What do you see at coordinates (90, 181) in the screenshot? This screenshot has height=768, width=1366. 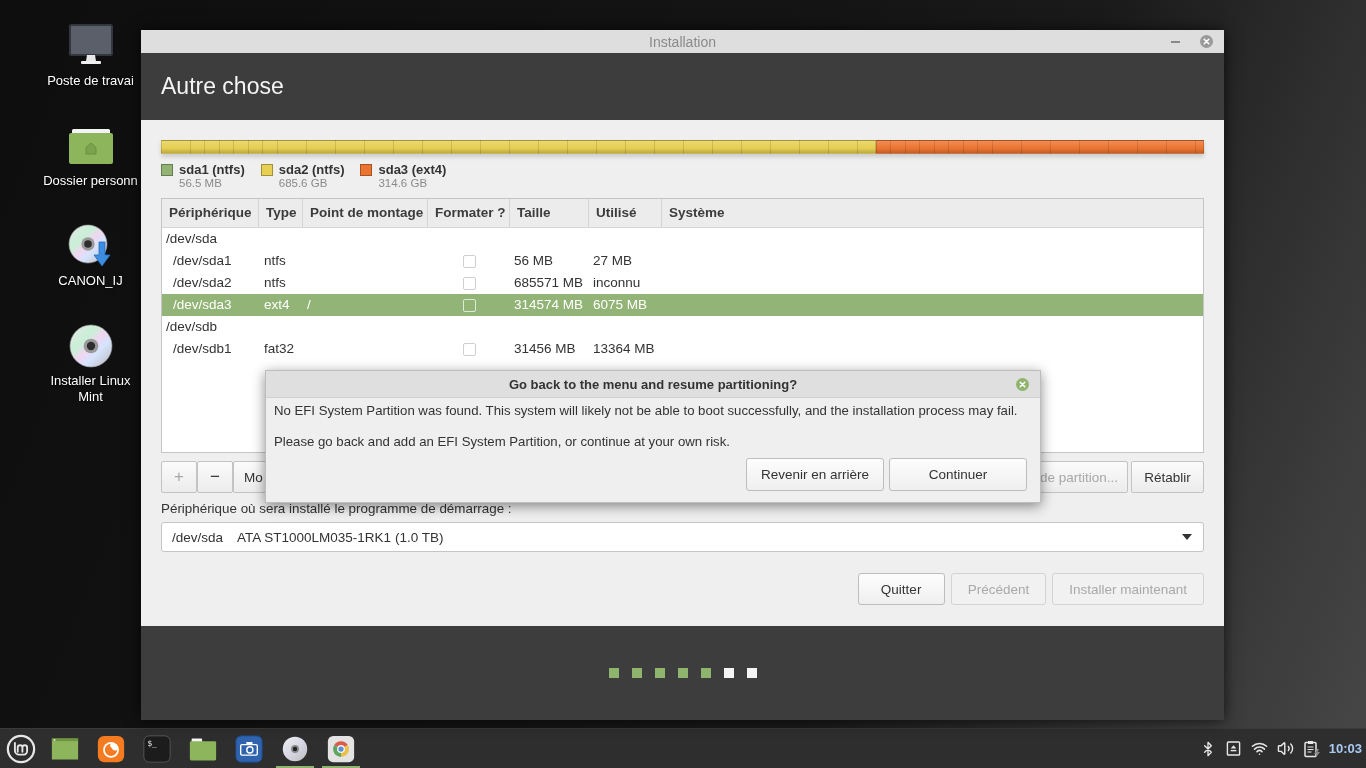 I see `desktop-icon-label: Dossier personn` at bounding box center [90, 181].